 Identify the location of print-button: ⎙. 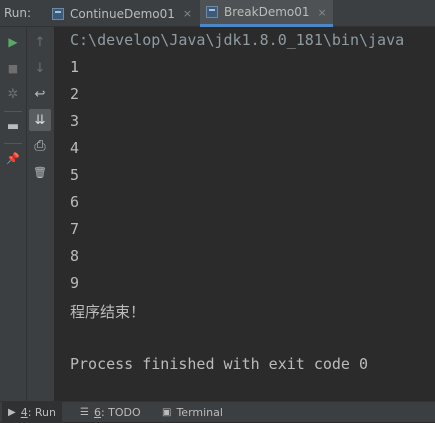
(40, 146).